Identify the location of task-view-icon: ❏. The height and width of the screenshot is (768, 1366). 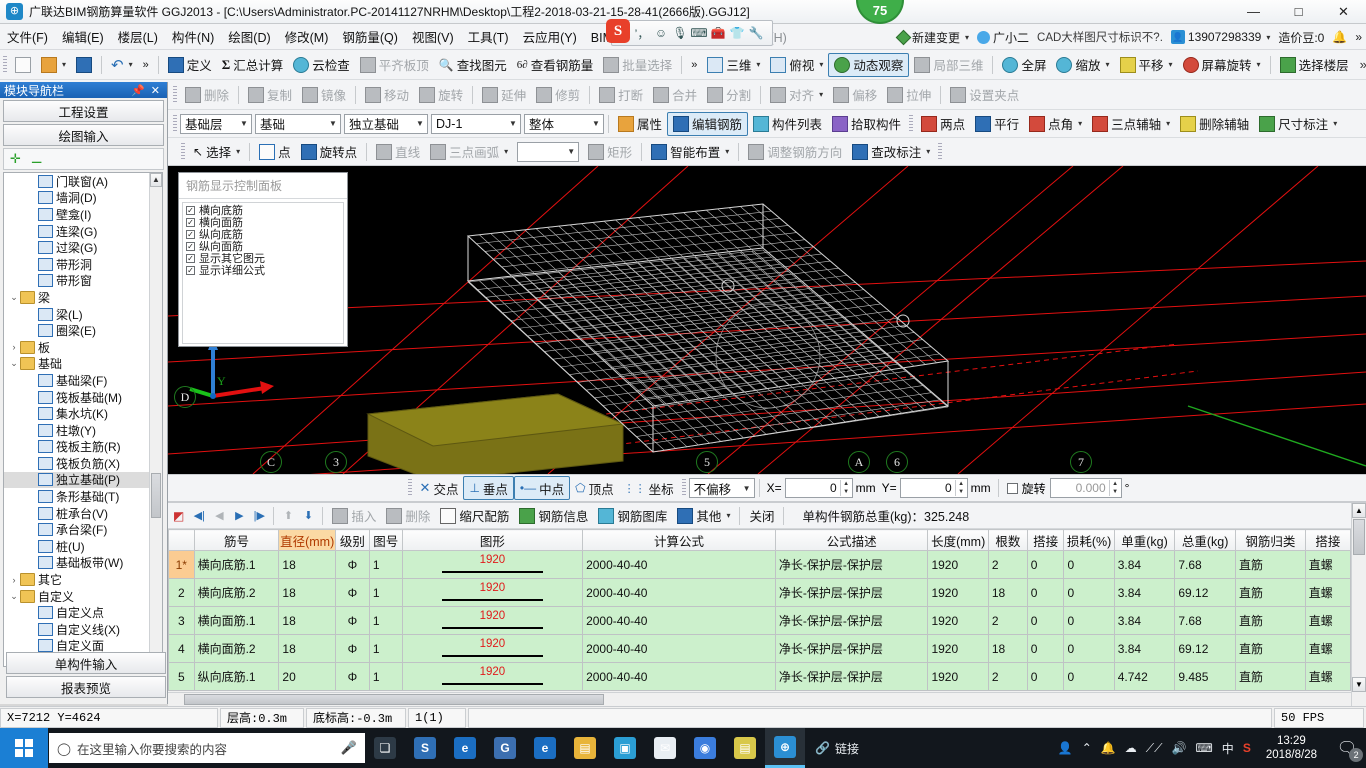
(385, 748).